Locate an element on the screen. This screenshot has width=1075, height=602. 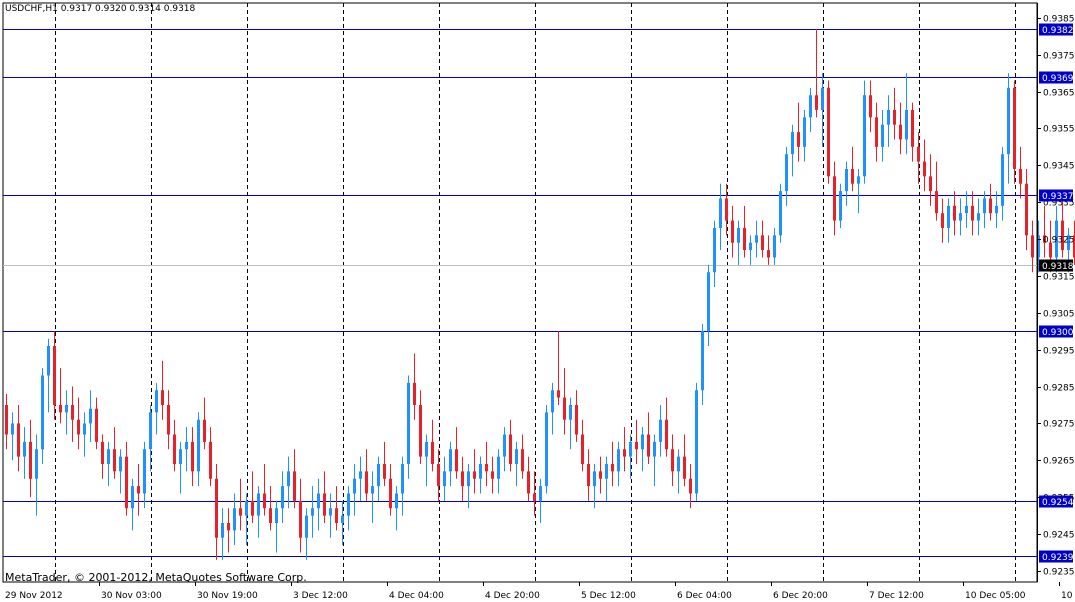
x-tick-label: 30 Nov 19:00 is located at coordinates (227, 596).